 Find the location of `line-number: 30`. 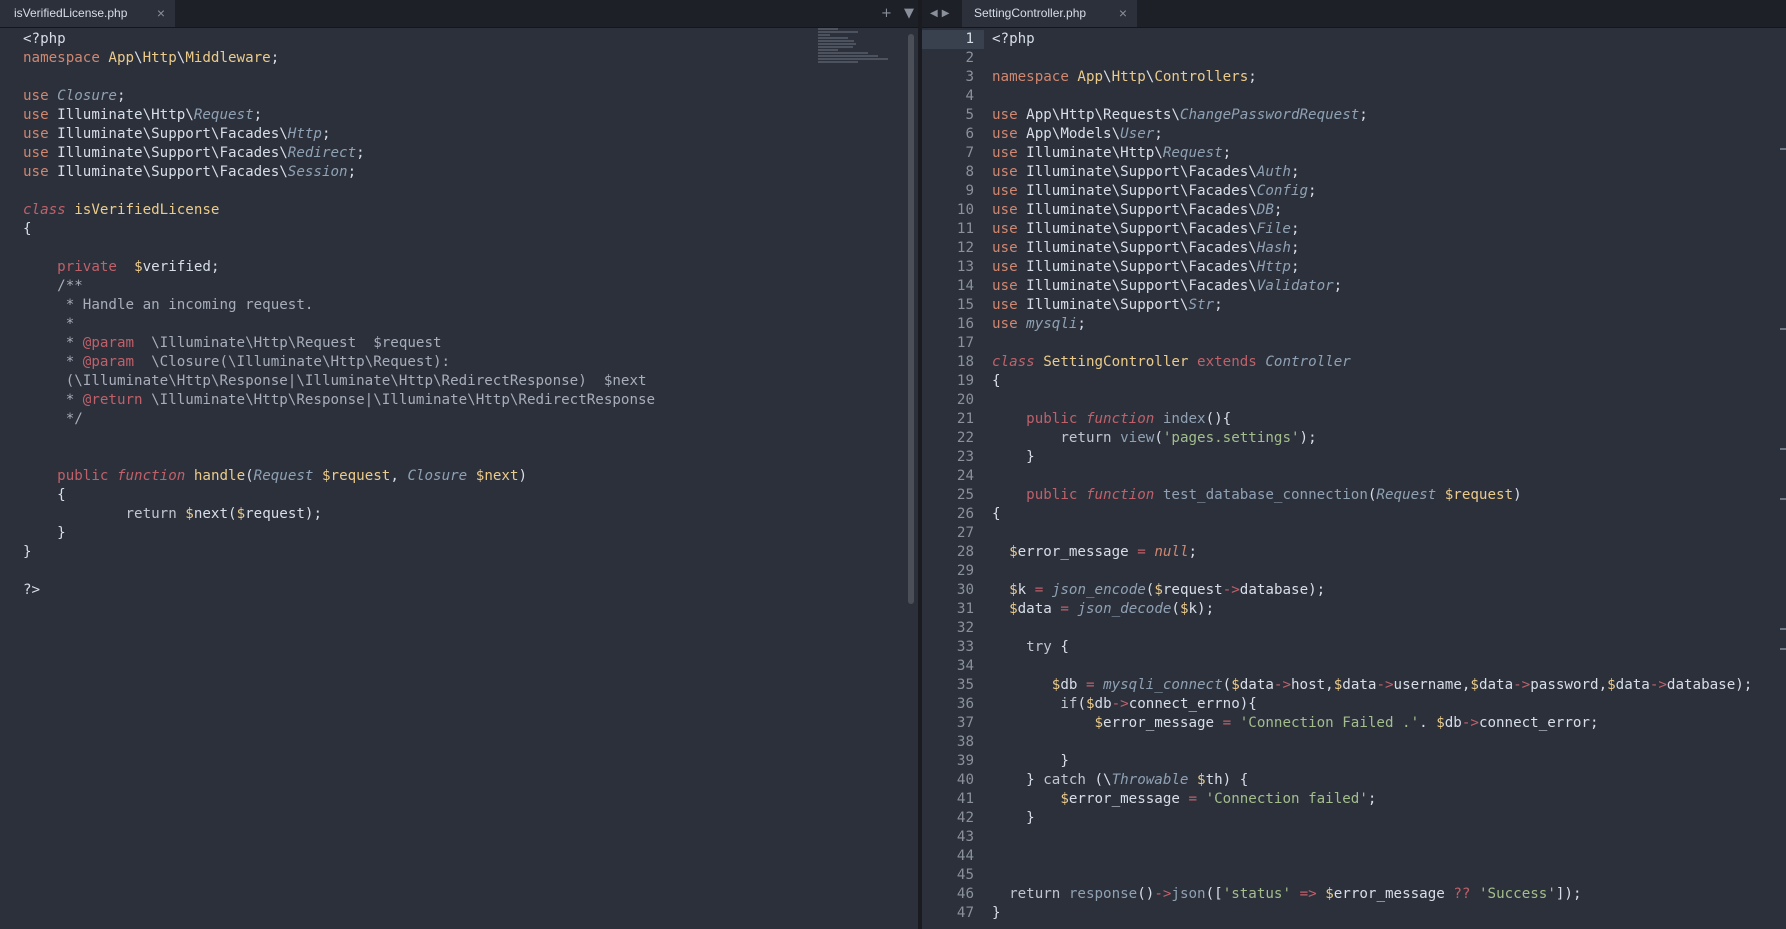

line-number: 30 is located at coordinates (965, 590).